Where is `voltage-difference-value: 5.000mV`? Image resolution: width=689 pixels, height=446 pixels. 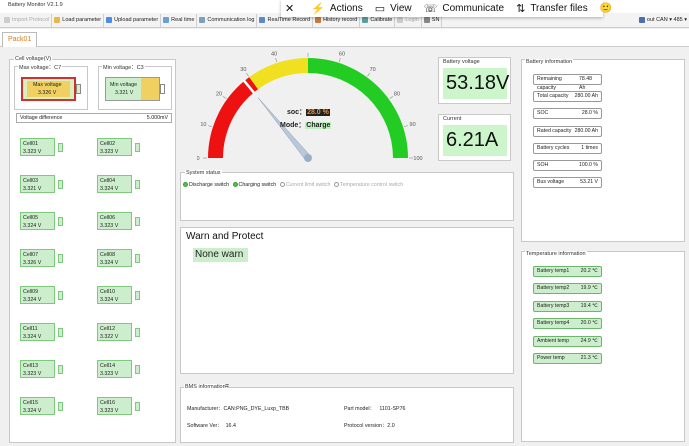 voltage-difference-value: 5.000mV is located at coordinates (157, 118).